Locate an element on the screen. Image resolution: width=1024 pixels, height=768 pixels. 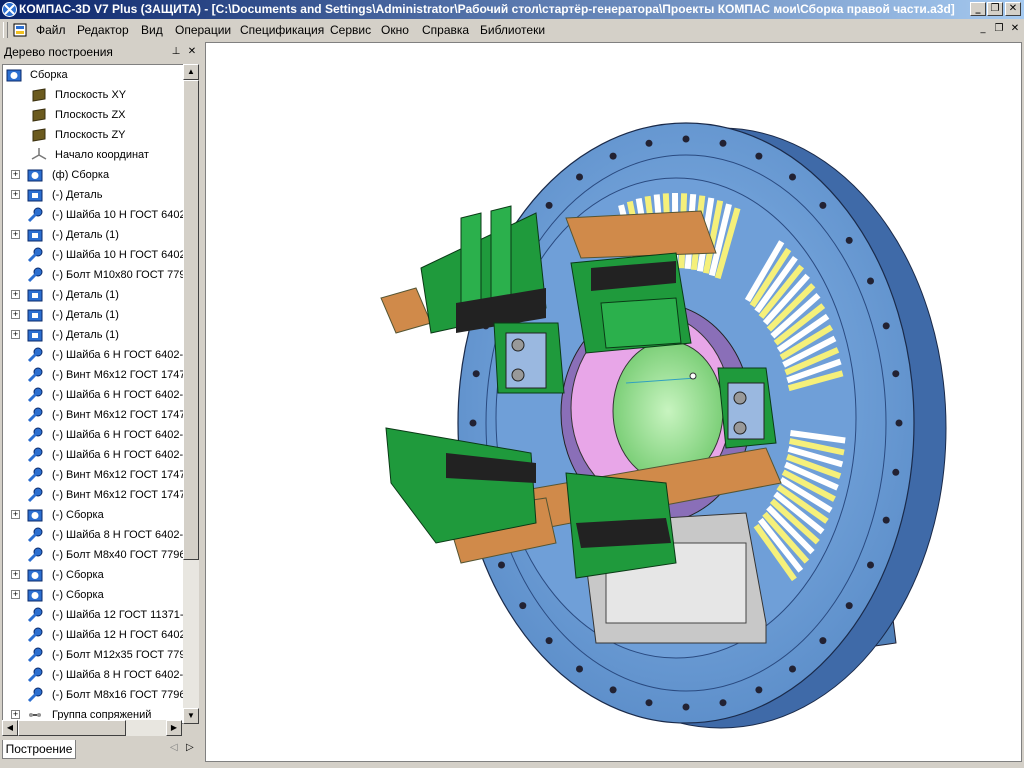
tree-item: (-) Болт М10х80 ГОСТ 779 is located at coordinates (93, 275).